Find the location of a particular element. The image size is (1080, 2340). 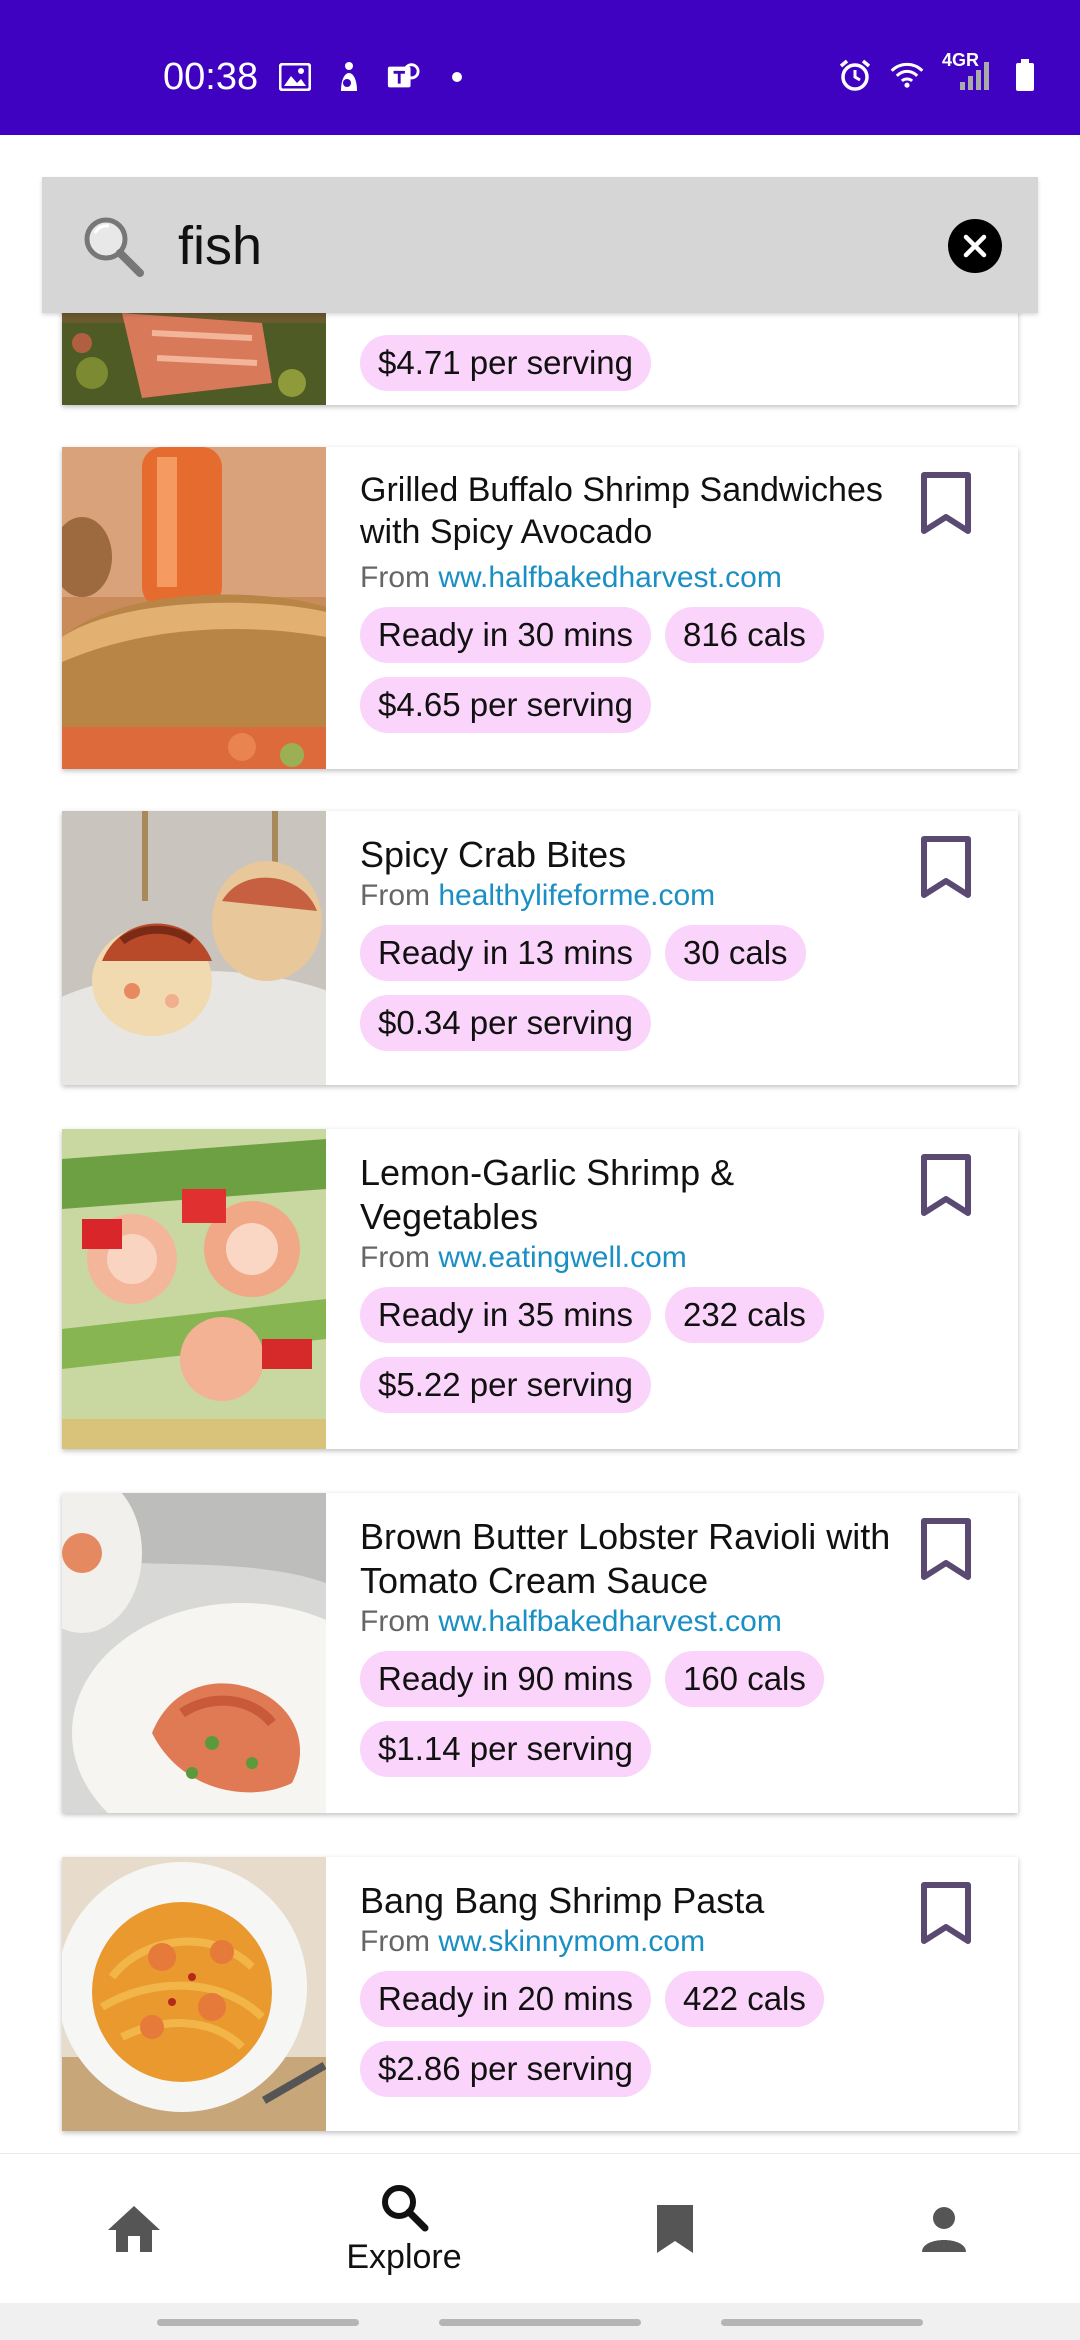

recipe-card-partial: $4.71 per serving is located at coordinates (540, 359).